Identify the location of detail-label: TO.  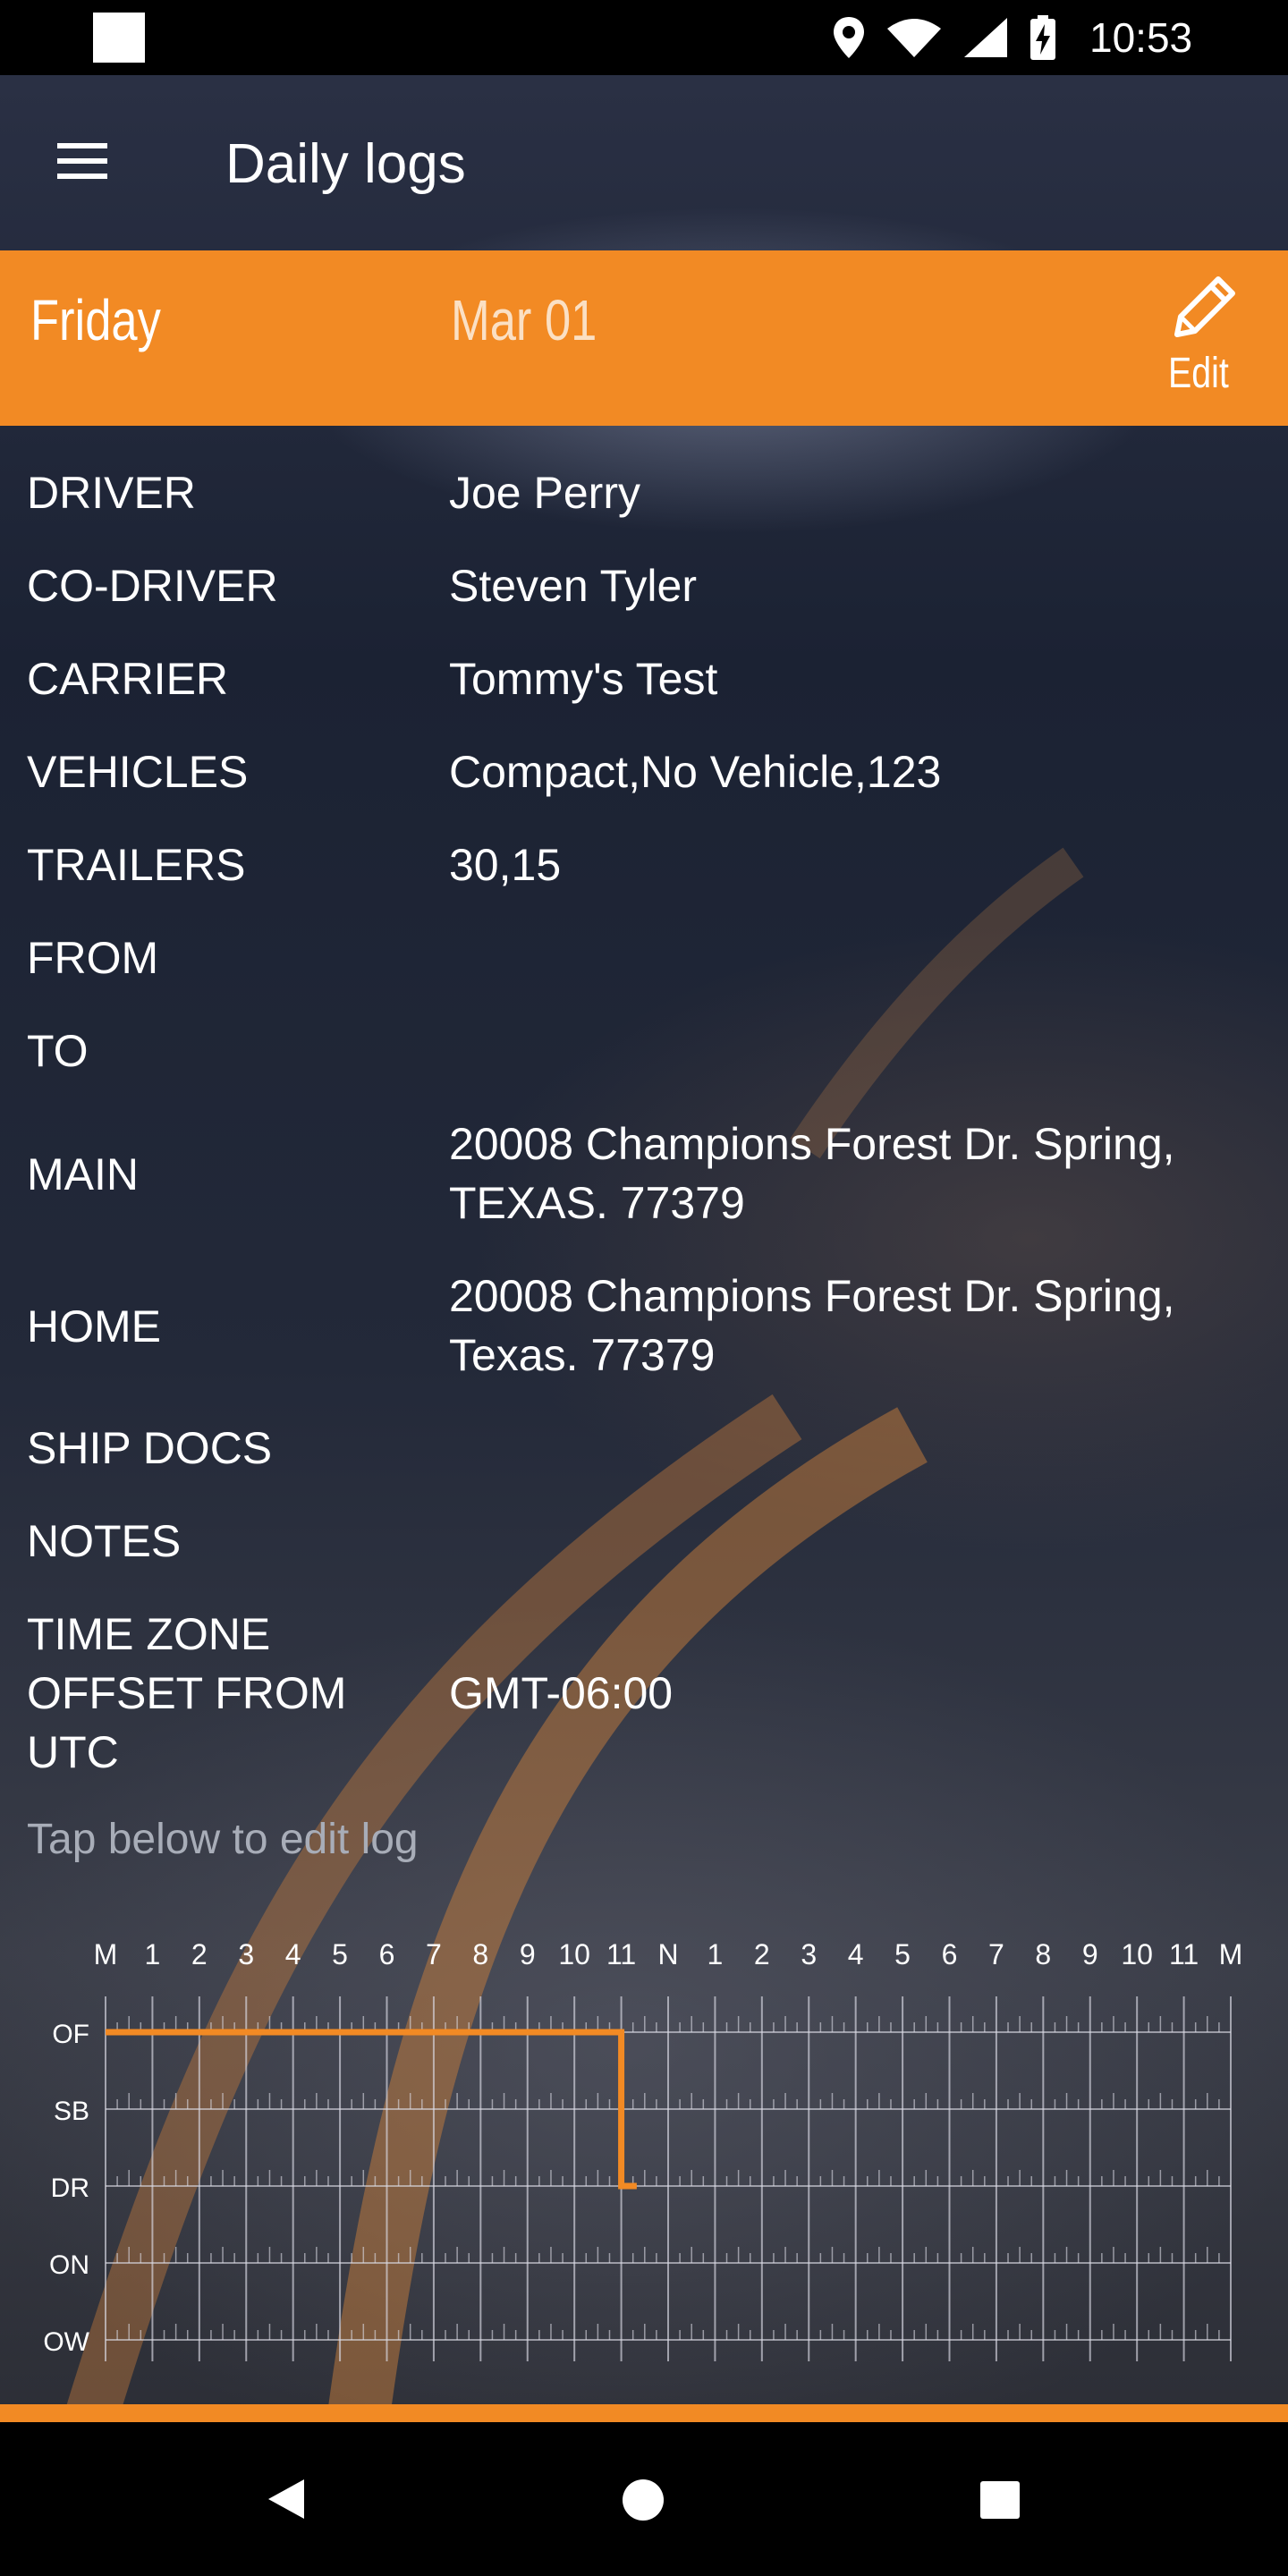
(58, 1051).